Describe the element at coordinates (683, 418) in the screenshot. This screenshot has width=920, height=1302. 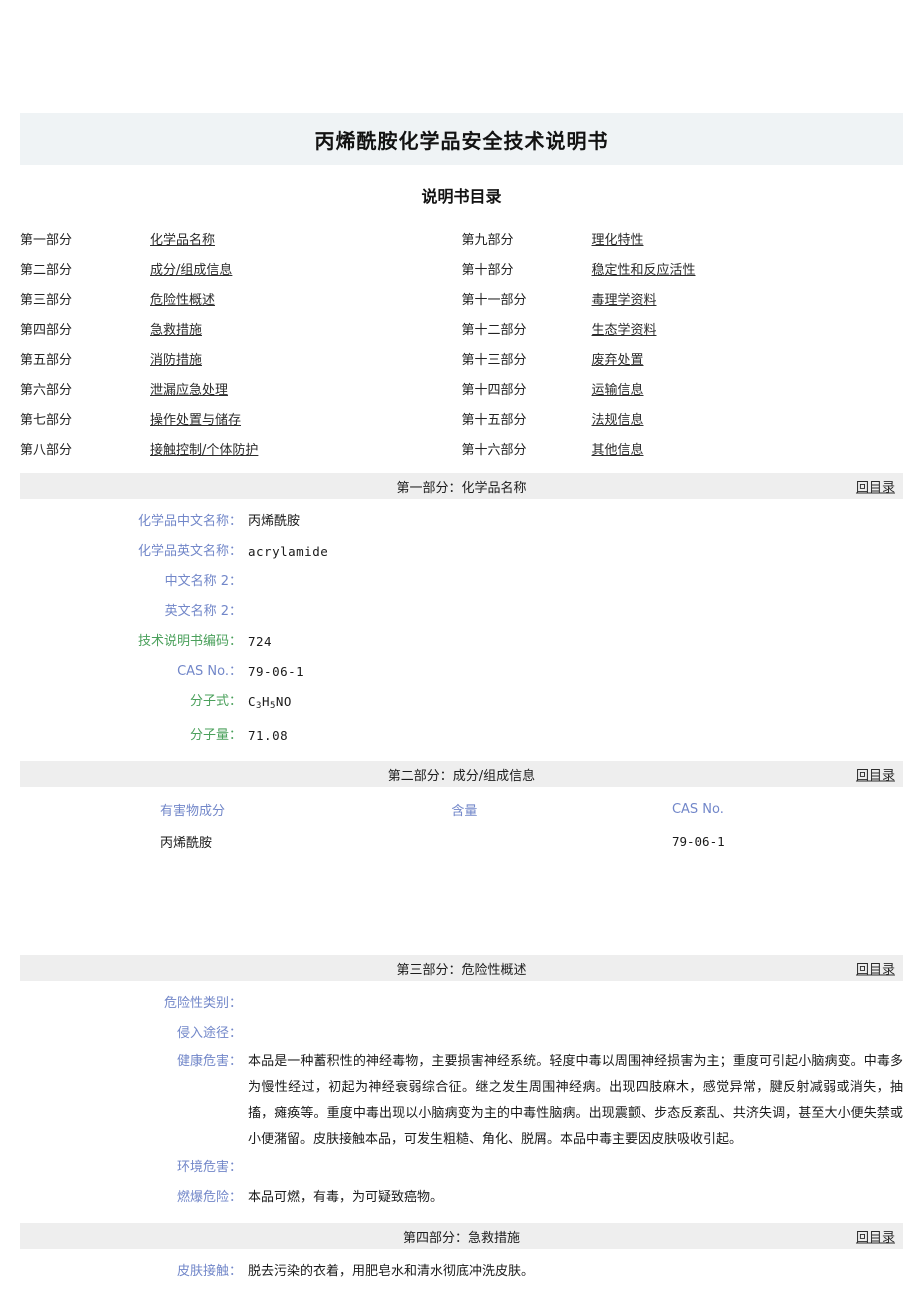
I see `toc-row: 第十五部分 法规信息` at that location.